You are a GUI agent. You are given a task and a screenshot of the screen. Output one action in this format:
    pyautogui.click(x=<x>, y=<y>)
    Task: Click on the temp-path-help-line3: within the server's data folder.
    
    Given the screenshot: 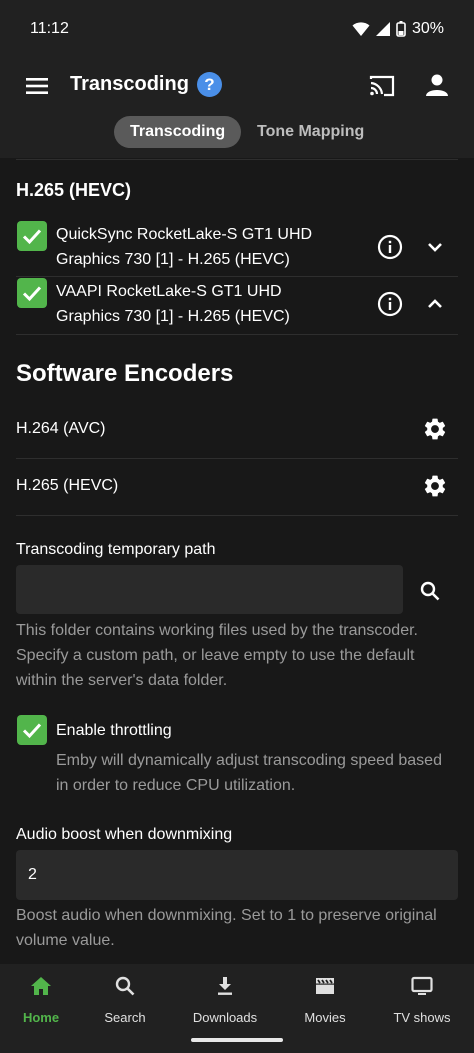 What is the action you would take?
    pyautogui.click(x=122, y=680)
    